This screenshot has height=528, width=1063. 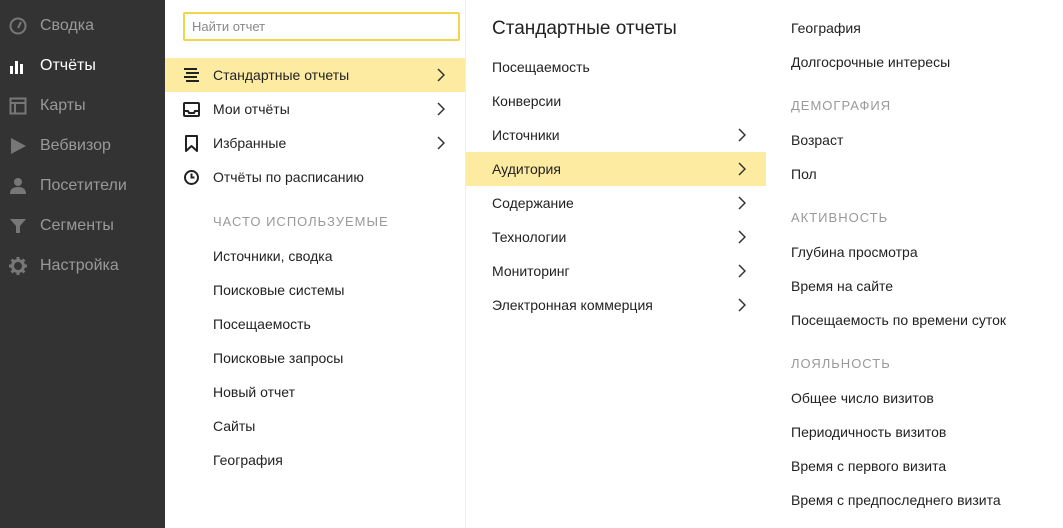 I want to click on frequent-link: Новый отчет, so click(x=254, y=392).